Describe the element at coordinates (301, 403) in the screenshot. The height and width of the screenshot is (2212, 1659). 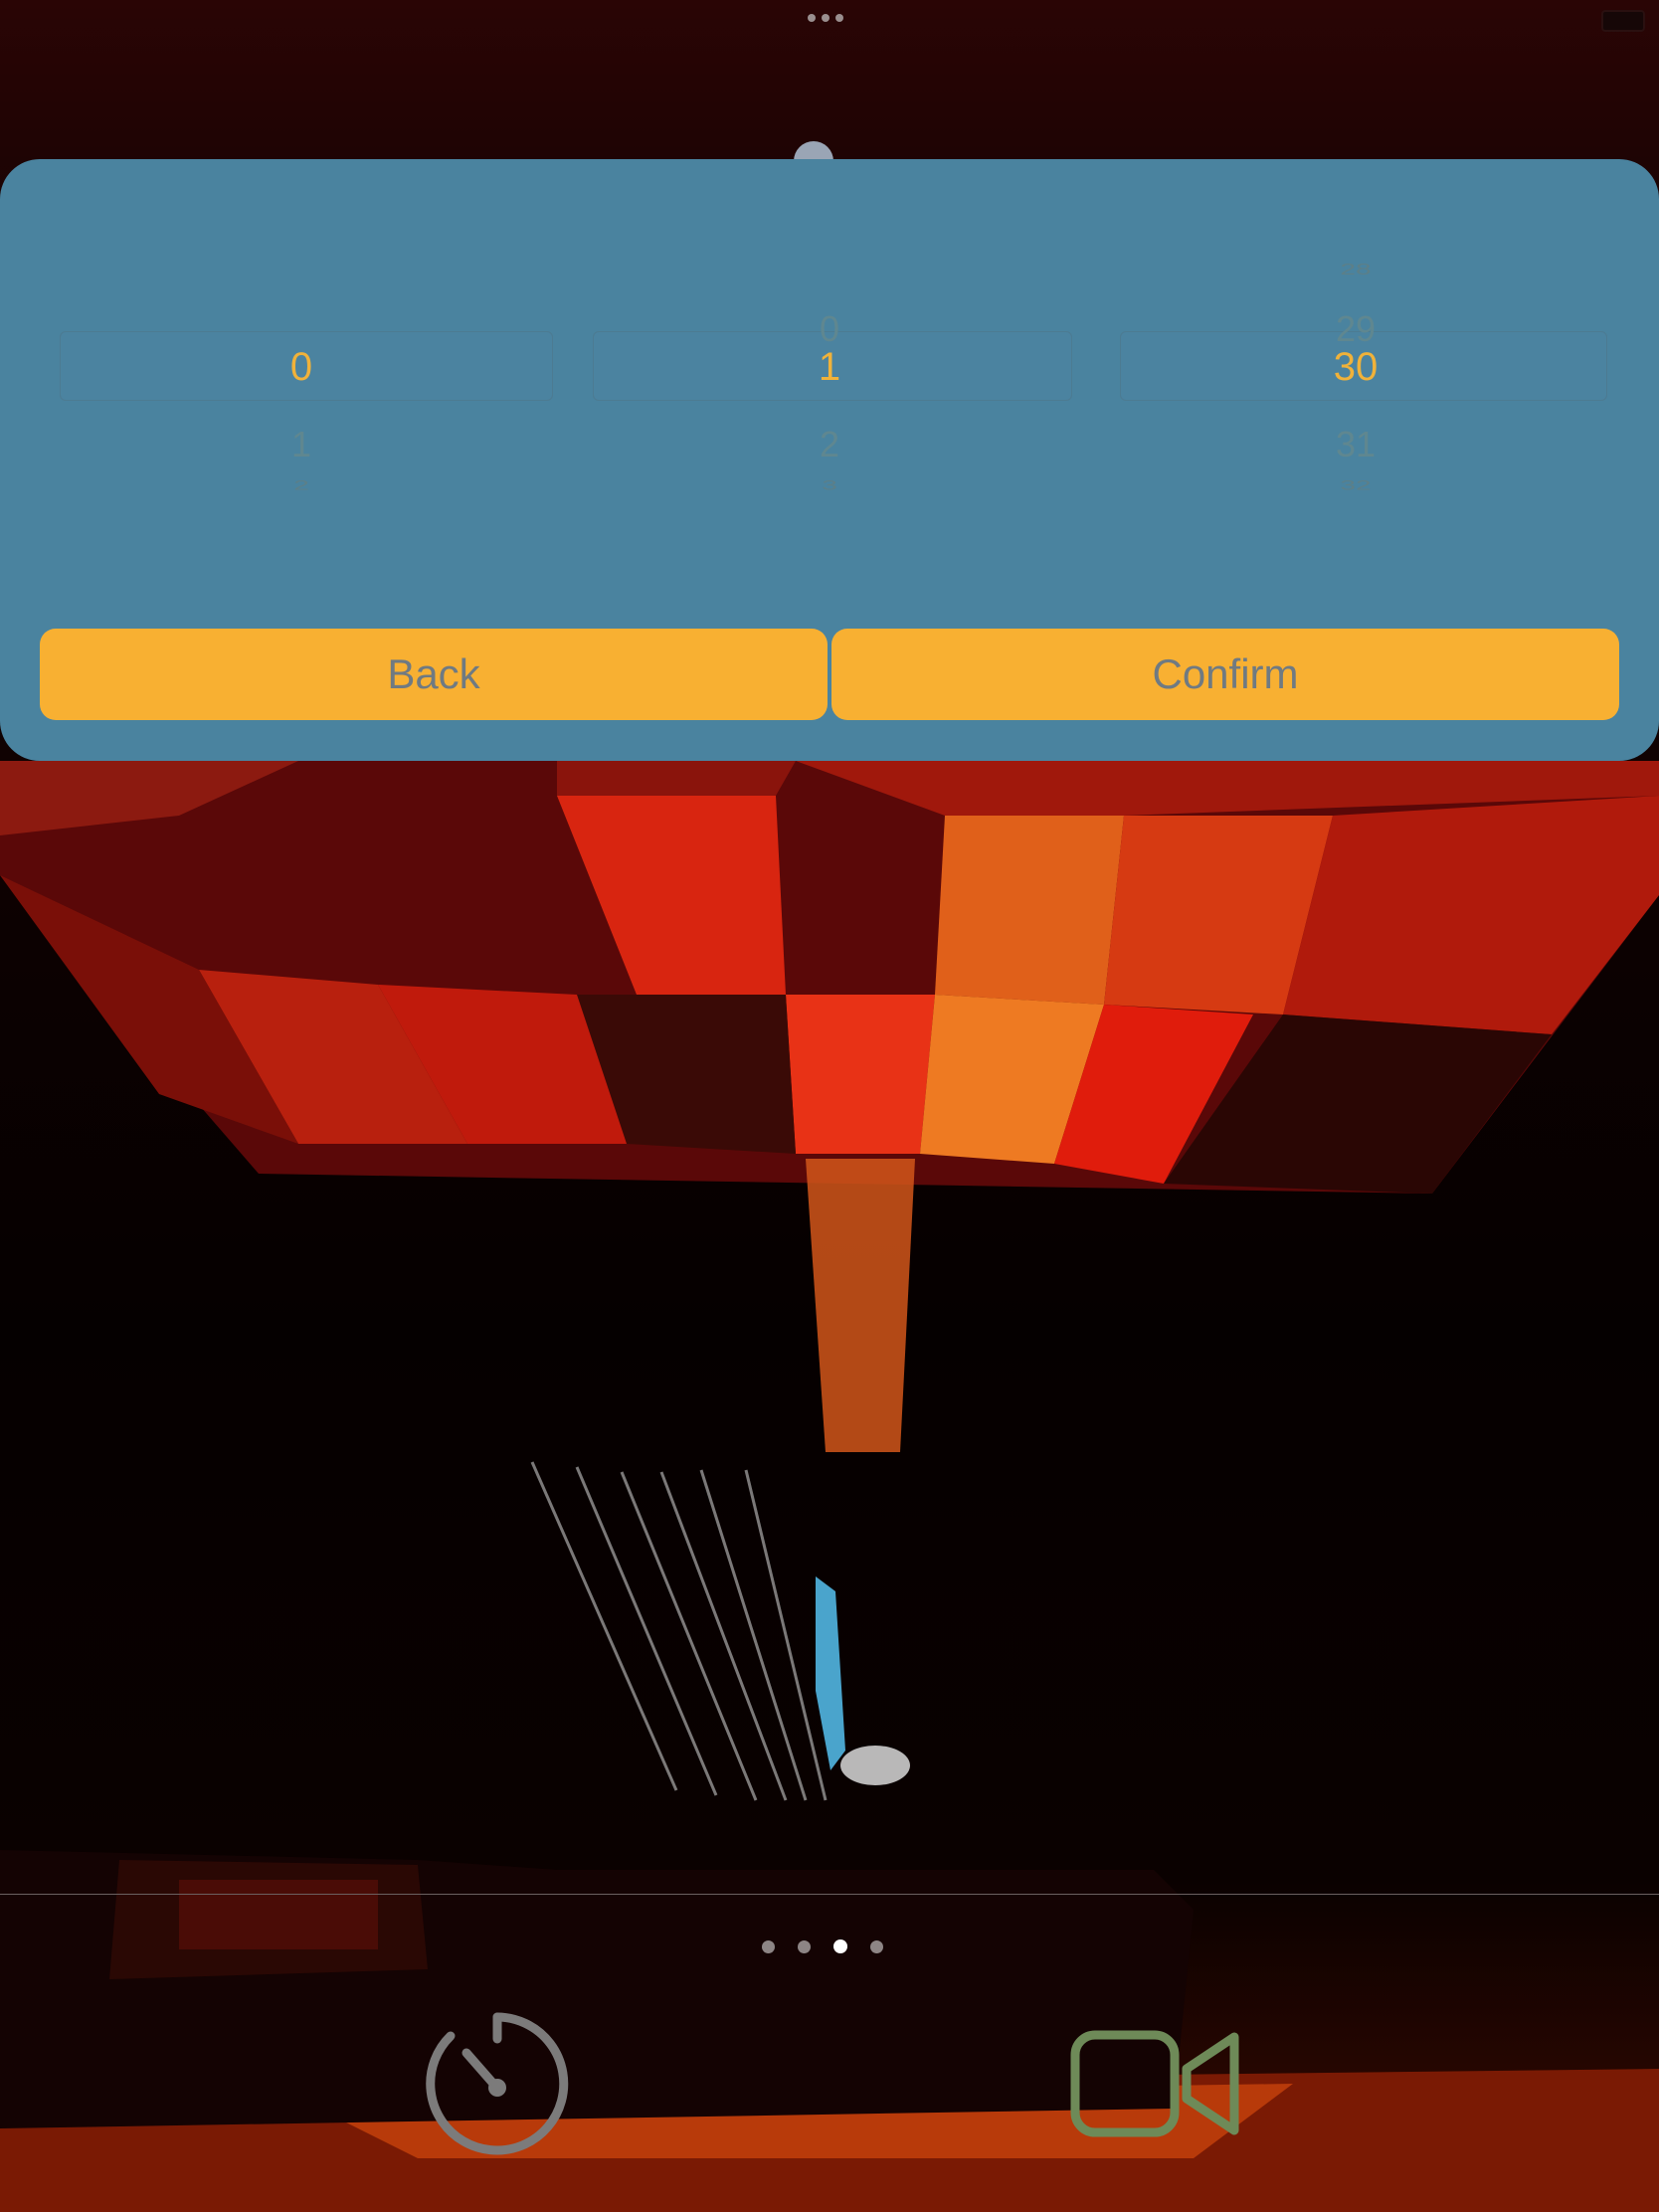
I see `picker-column-hours: 0 1 2` at that location.